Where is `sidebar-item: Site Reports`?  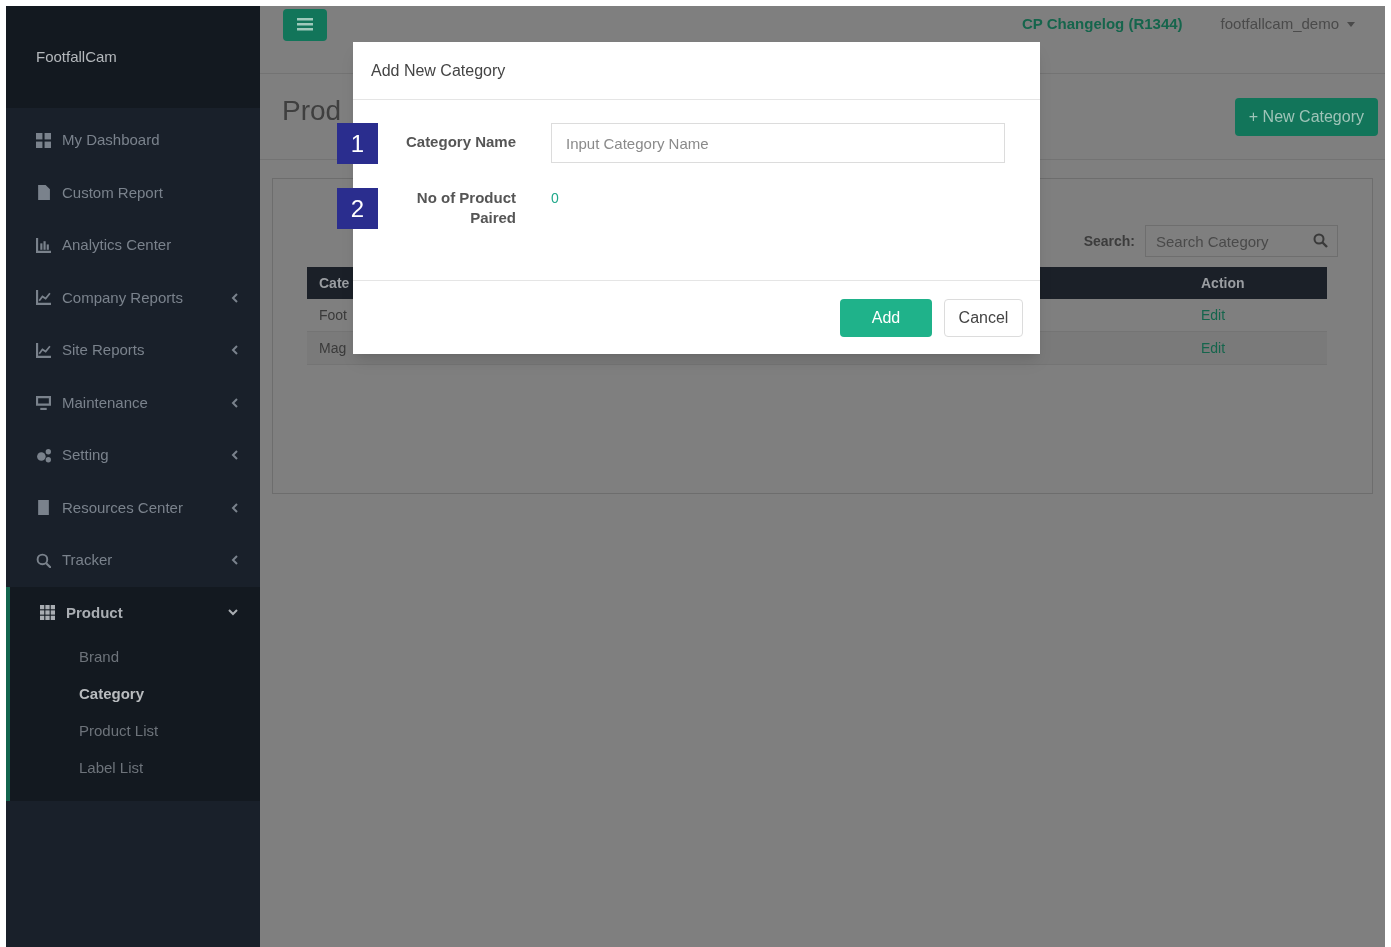
sidebar-item: Site Reports is located at coordinates (133, 350).